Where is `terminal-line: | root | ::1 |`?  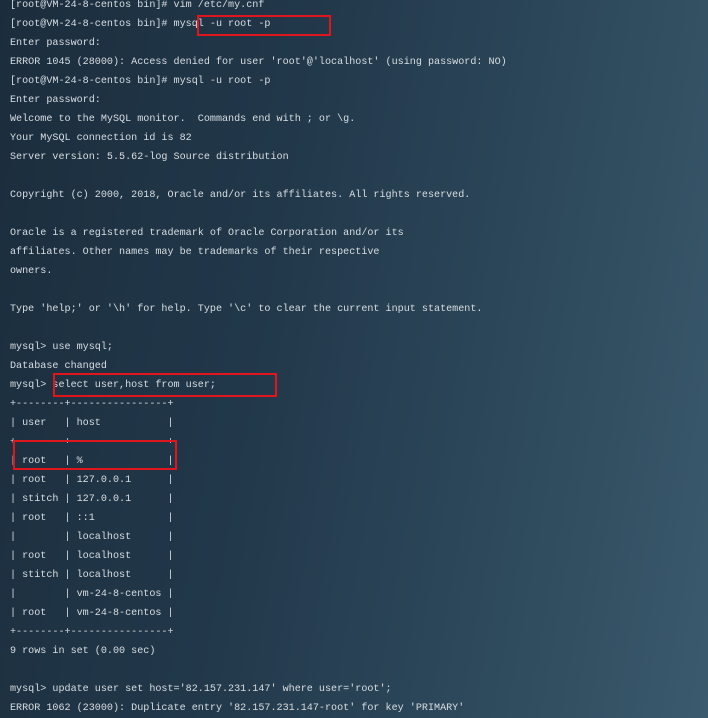
terminal-line: | root | ::1 | is located at coordinates (92, 518).